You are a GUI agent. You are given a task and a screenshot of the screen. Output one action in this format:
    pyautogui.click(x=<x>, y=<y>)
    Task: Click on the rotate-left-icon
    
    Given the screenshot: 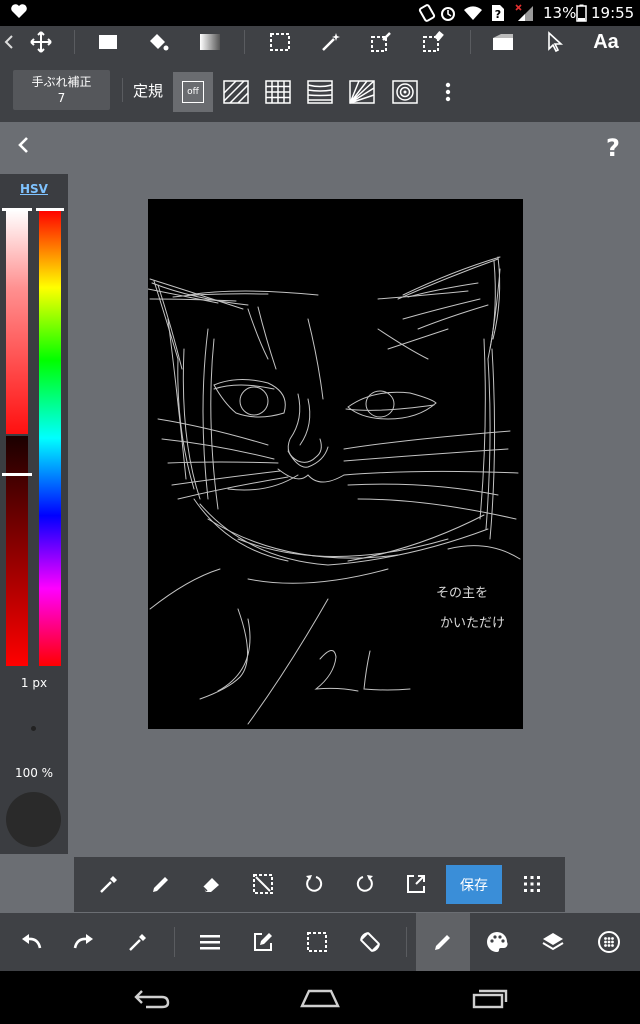 What is the action you would take?
    pyautogui.click(x=314, y=884)
    